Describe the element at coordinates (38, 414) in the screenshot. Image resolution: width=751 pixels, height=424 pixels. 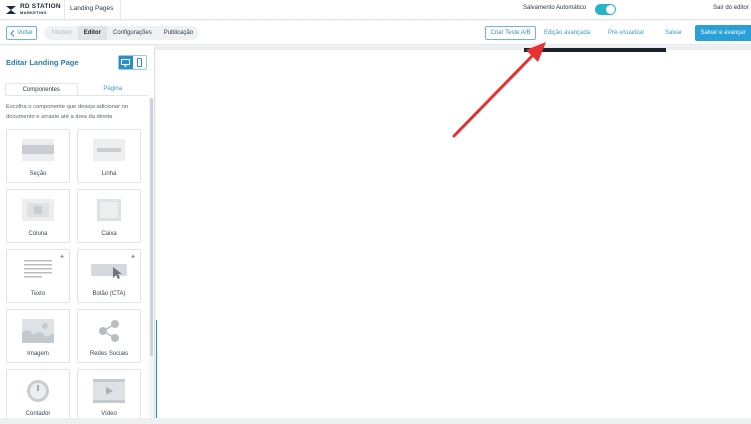
I see `component-label: Contador` at that location.